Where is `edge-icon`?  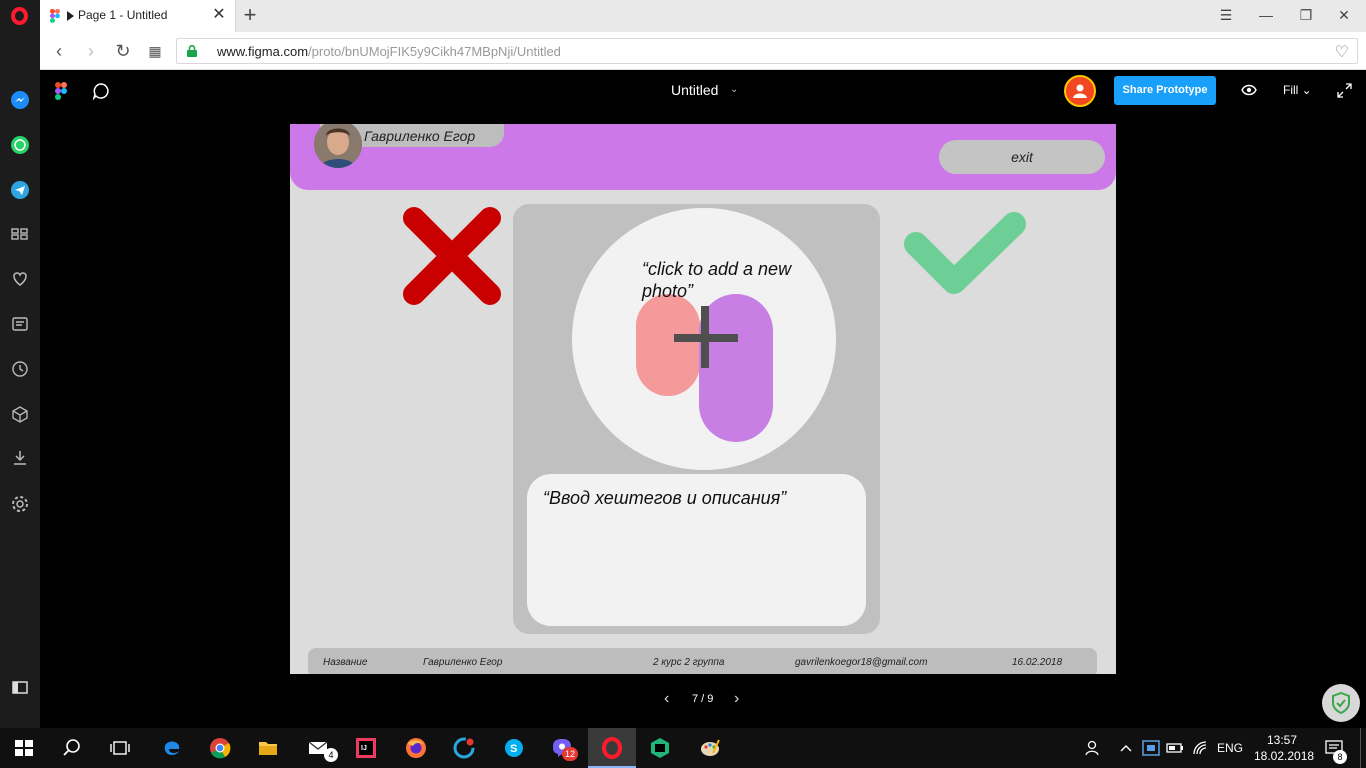
edge-icon is located at coordinates (172, 748).